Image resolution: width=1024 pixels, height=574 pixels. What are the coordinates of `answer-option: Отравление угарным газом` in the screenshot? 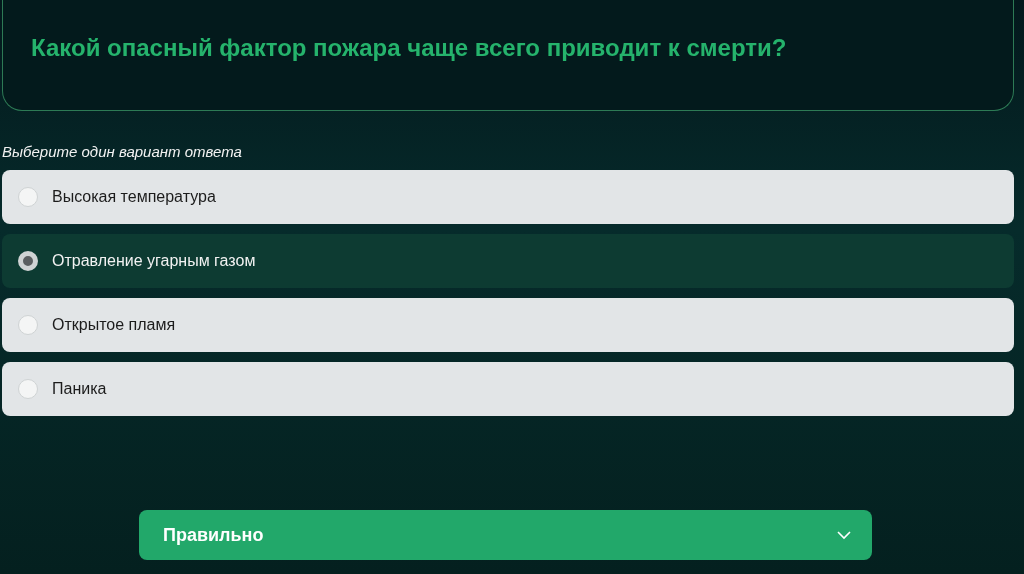 It's located at (508, 261).